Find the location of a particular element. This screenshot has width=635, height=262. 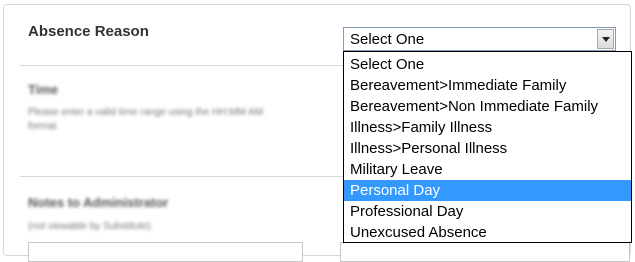

option-unexcused-absence: Unexcused Absence is located at coordinates (487, 232).